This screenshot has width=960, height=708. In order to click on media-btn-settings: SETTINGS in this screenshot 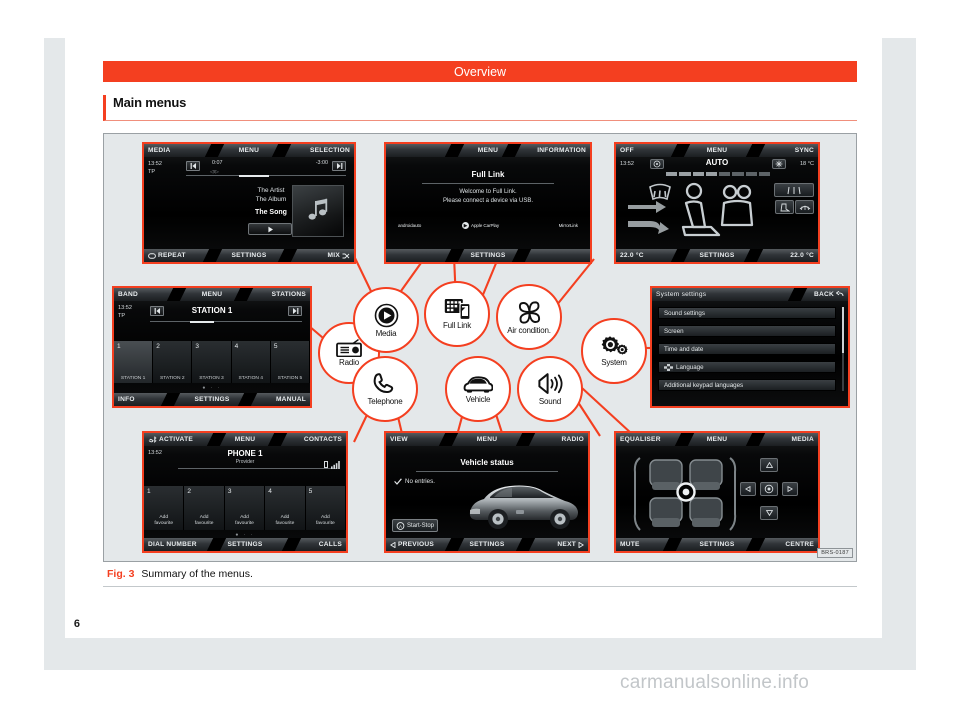, I will do `click(248, 255)`.